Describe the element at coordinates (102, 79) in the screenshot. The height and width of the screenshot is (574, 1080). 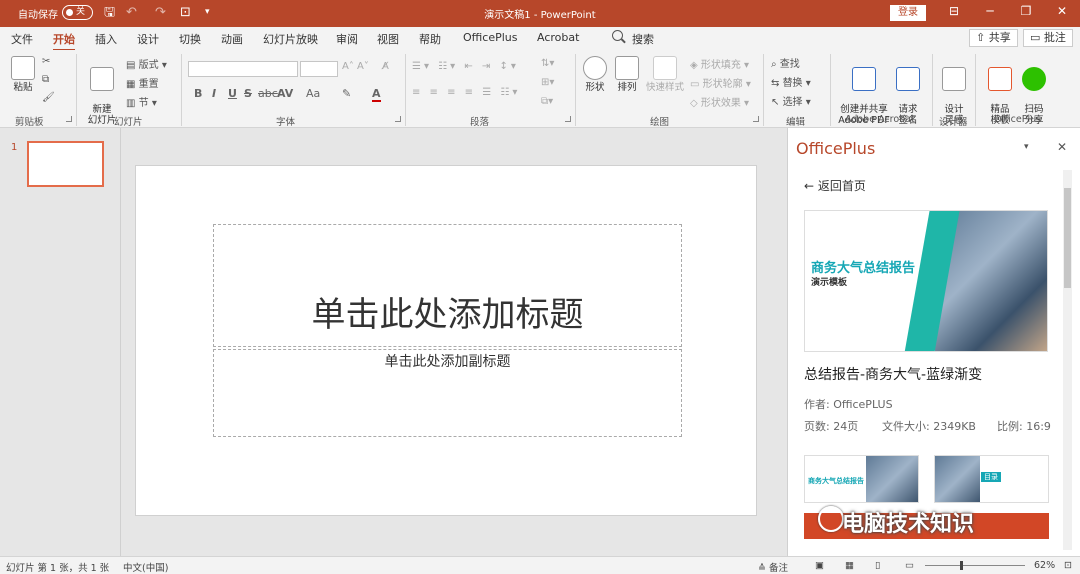
I see `new-slide-icon` at that location.